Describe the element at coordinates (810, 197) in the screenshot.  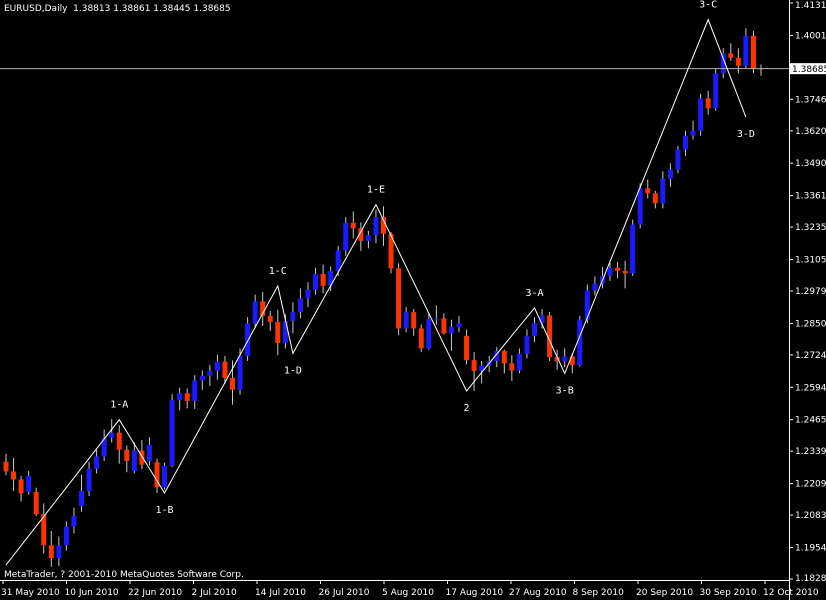
I see `y-tick-label: 1.33610` at that location.